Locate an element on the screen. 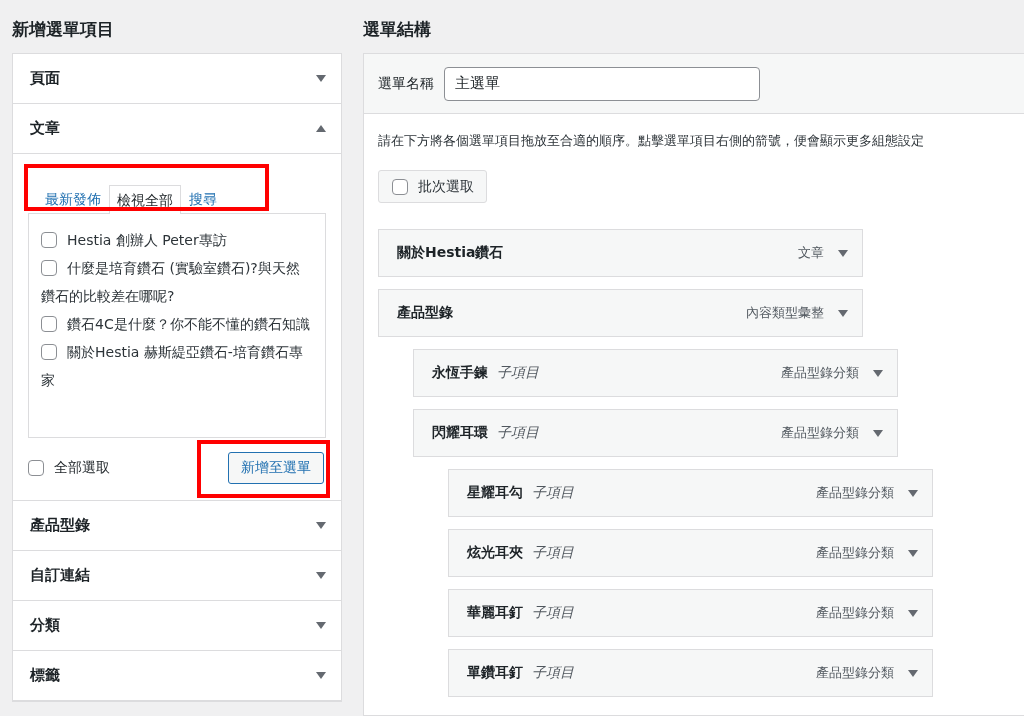  menu-item: 關於Hestia鑽石 文章 is located at coordinates (620, 253).